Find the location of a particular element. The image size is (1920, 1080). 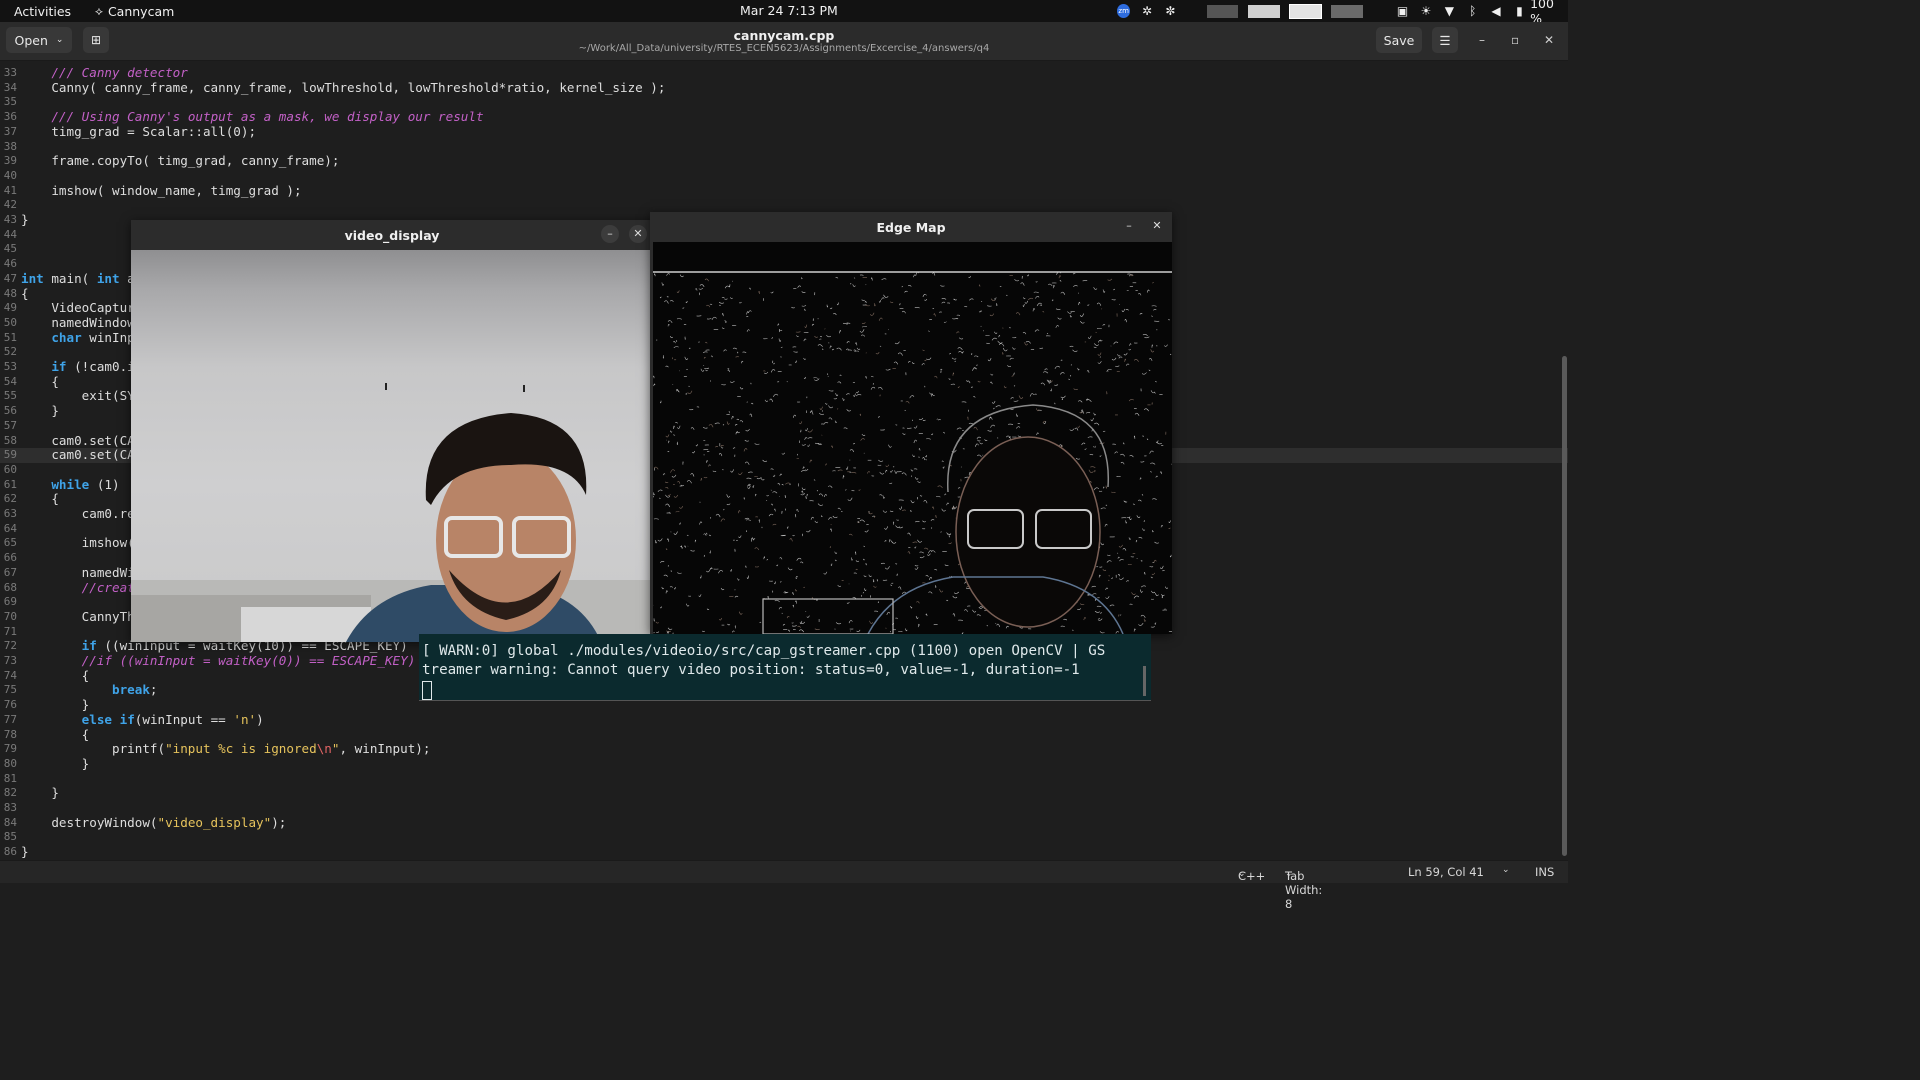

save-label: Save is located at coordinates (1399, 40).